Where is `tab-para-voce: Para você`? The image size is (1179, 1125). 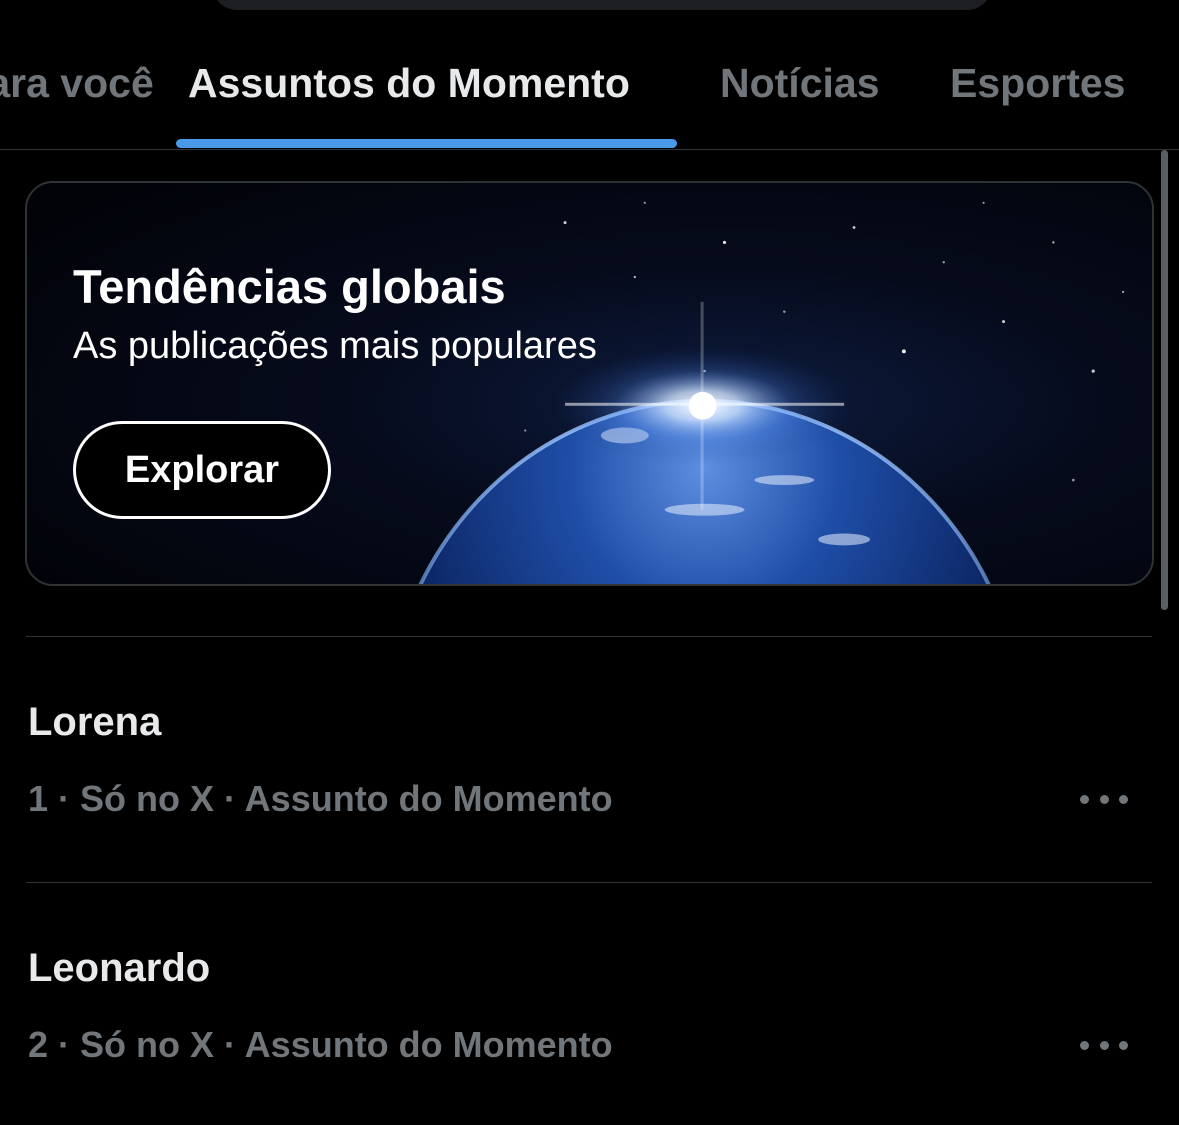
tab-para-voce: Para você is located at coordinates (77, 83).